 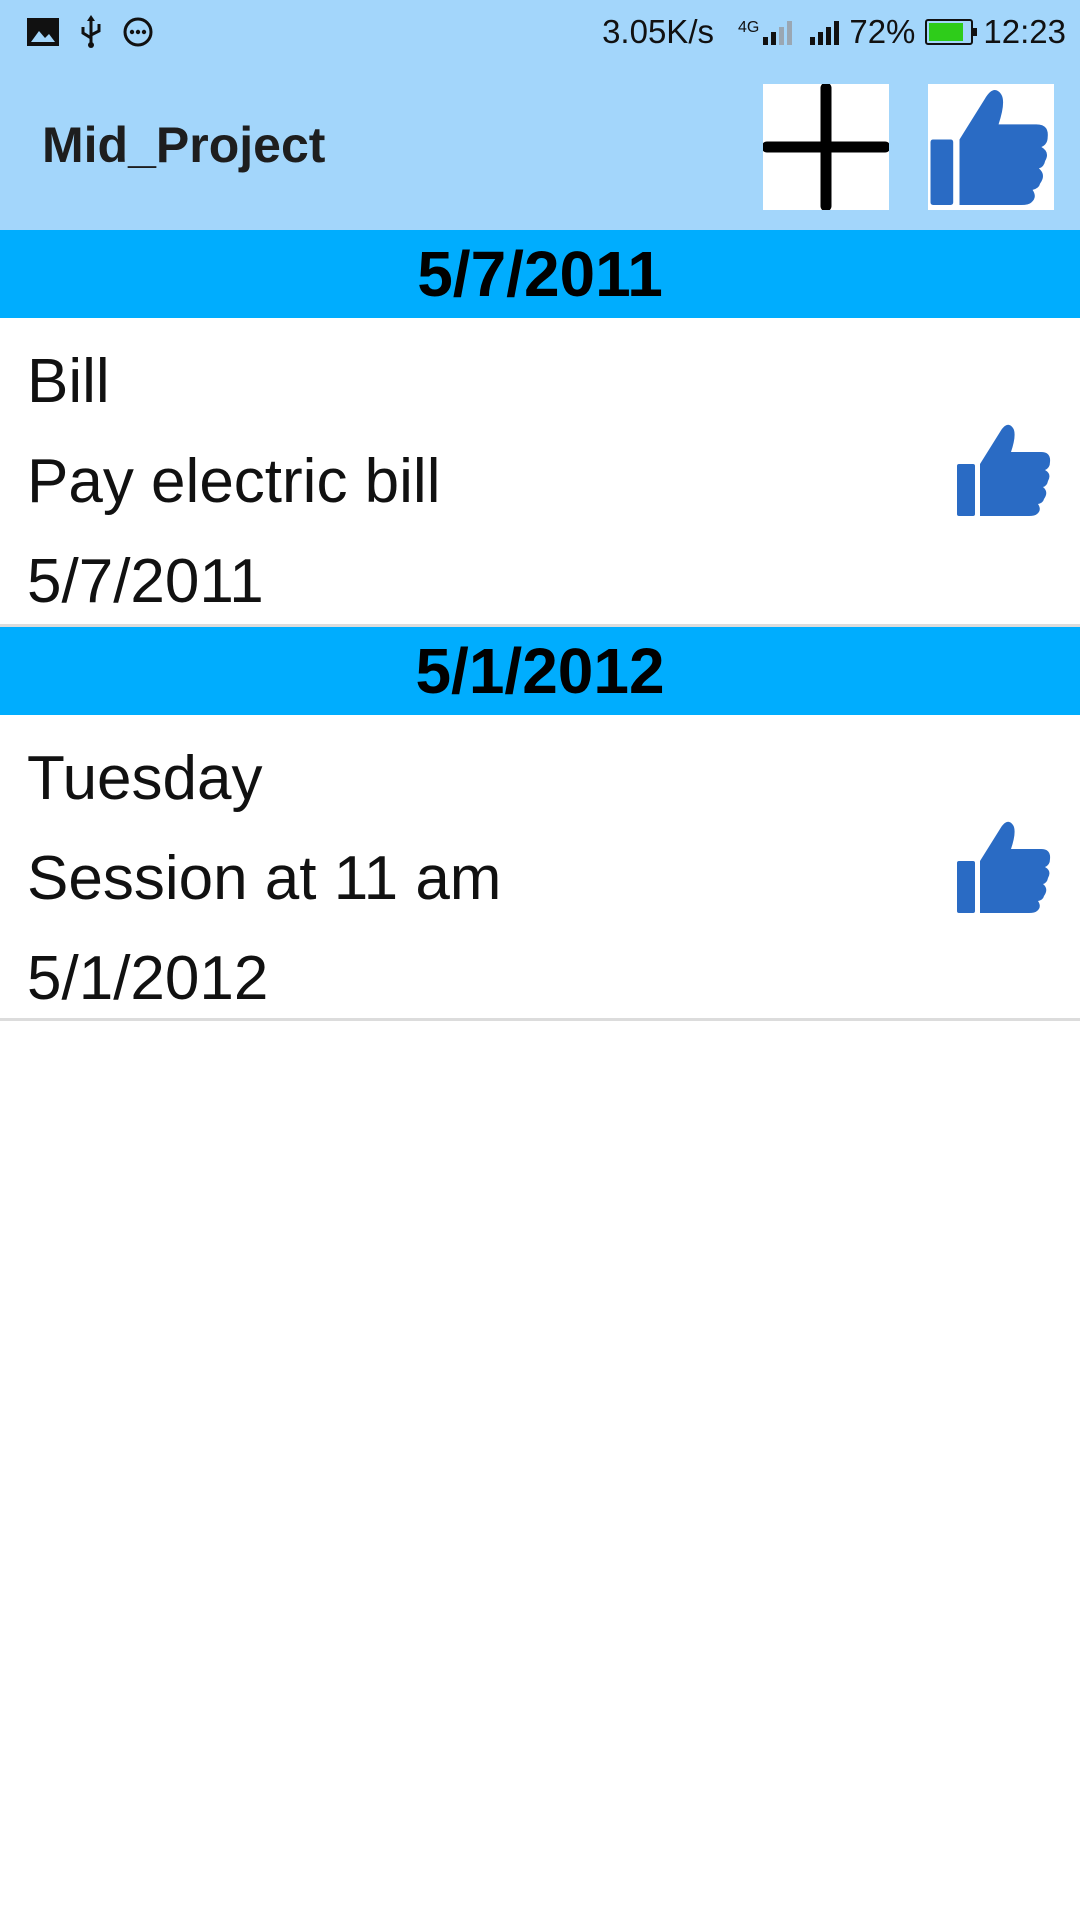 I want to click on battery-icon, so click(x=951, y=32).